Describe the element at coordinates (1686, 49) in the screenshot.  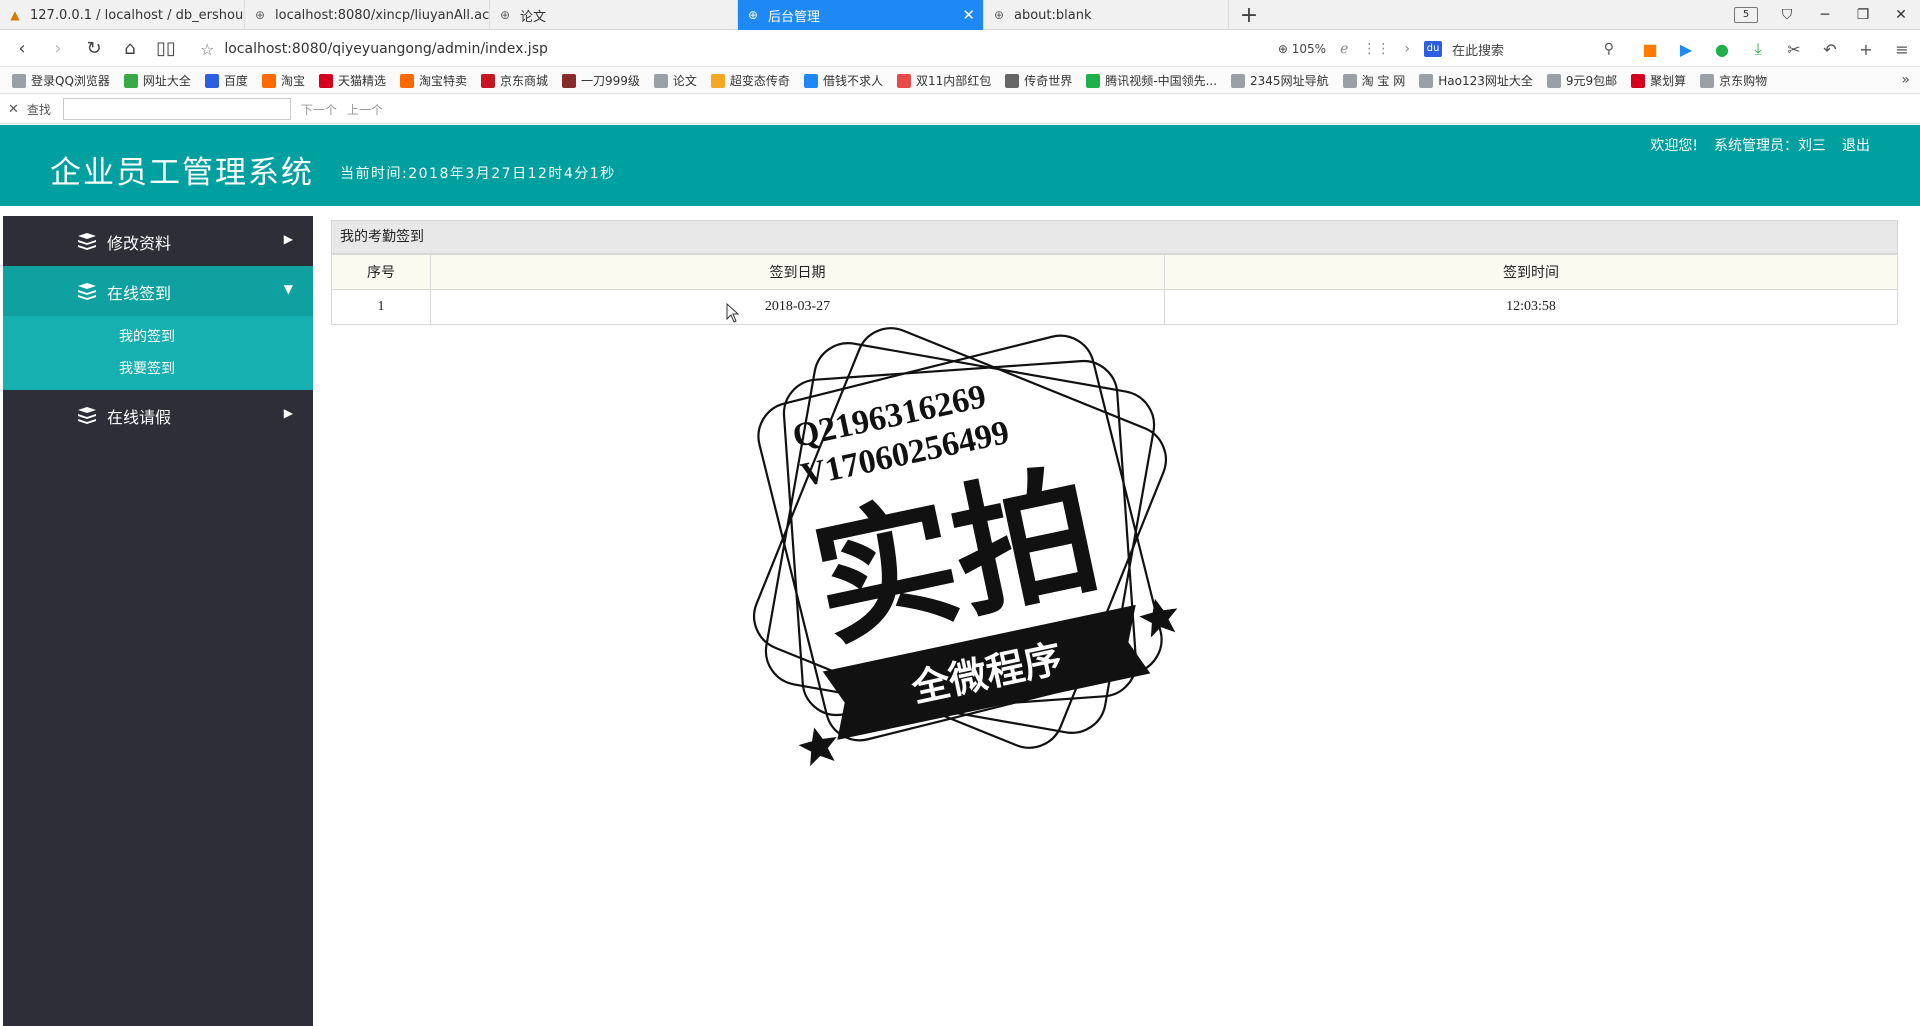
I see `play-icon: ▶` at that location.